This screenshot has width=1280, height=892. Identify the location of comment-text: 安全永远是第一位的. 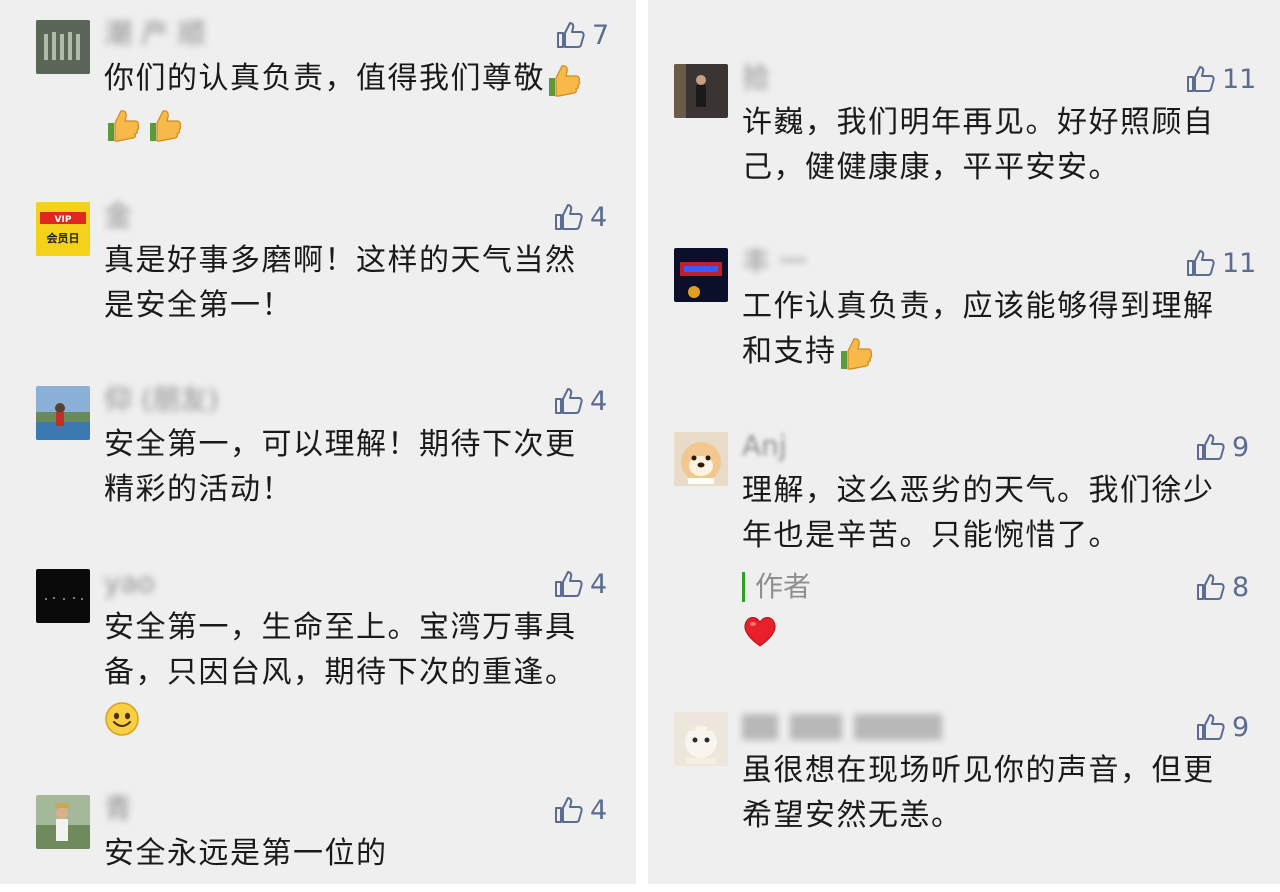
(246, 853).